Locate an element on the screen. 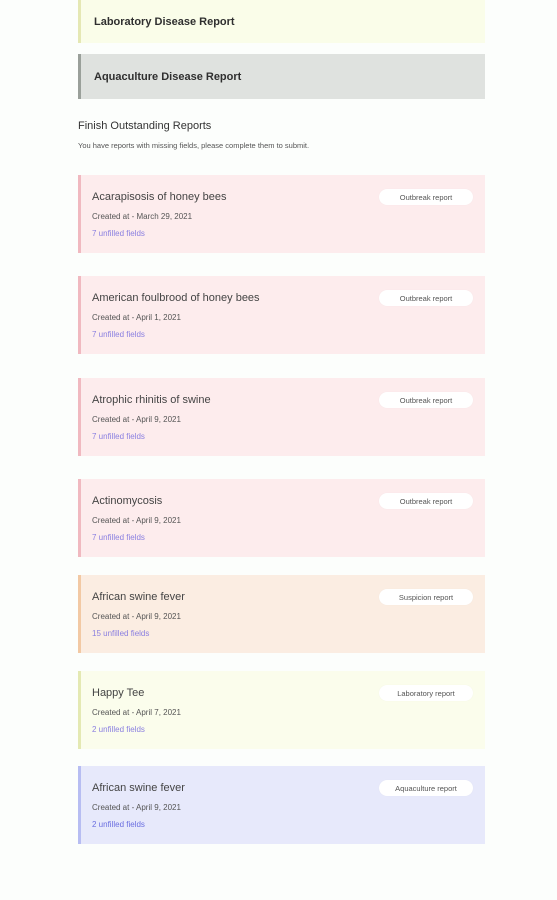  report-type-badge: Aquaculture report is located at coordinates (426, 788).